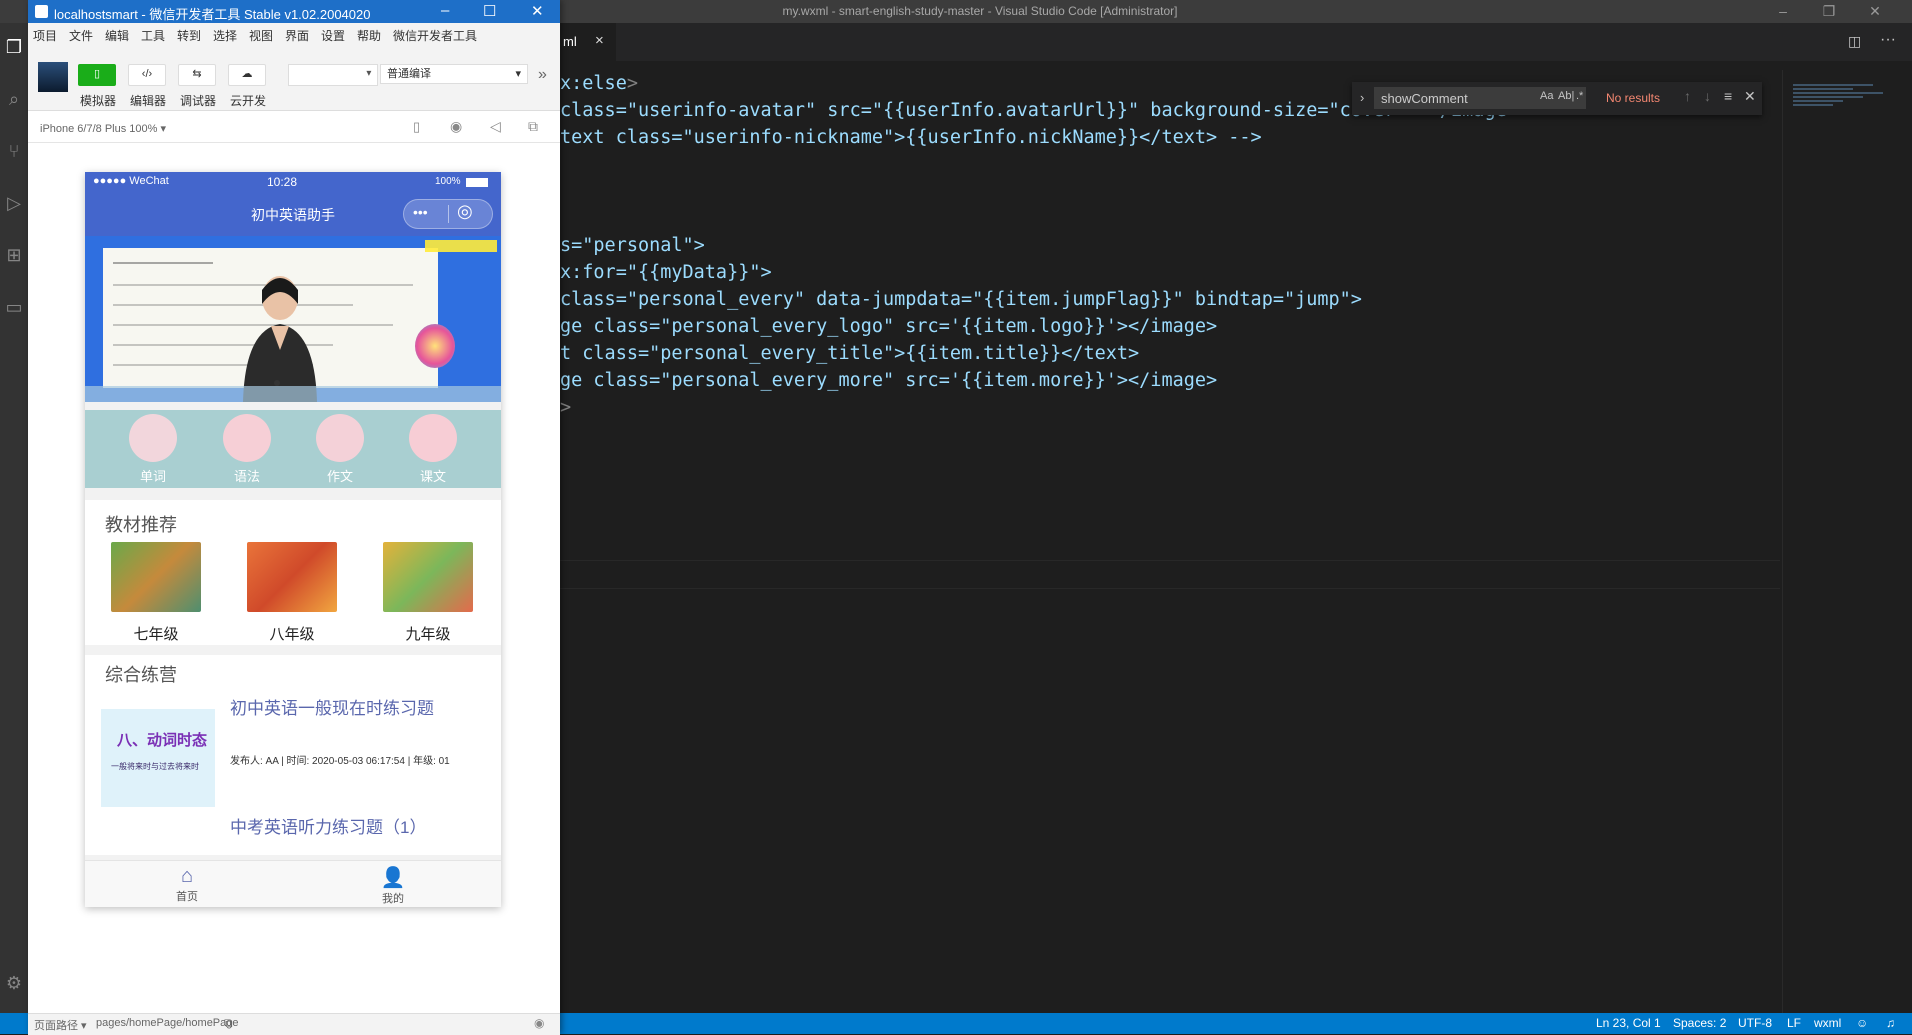 The image size is (1912, 1035). Describe the element at coordinates (666, 272) in the screenshot. I see `code-line: x:for="{{myData}}">` at that location.